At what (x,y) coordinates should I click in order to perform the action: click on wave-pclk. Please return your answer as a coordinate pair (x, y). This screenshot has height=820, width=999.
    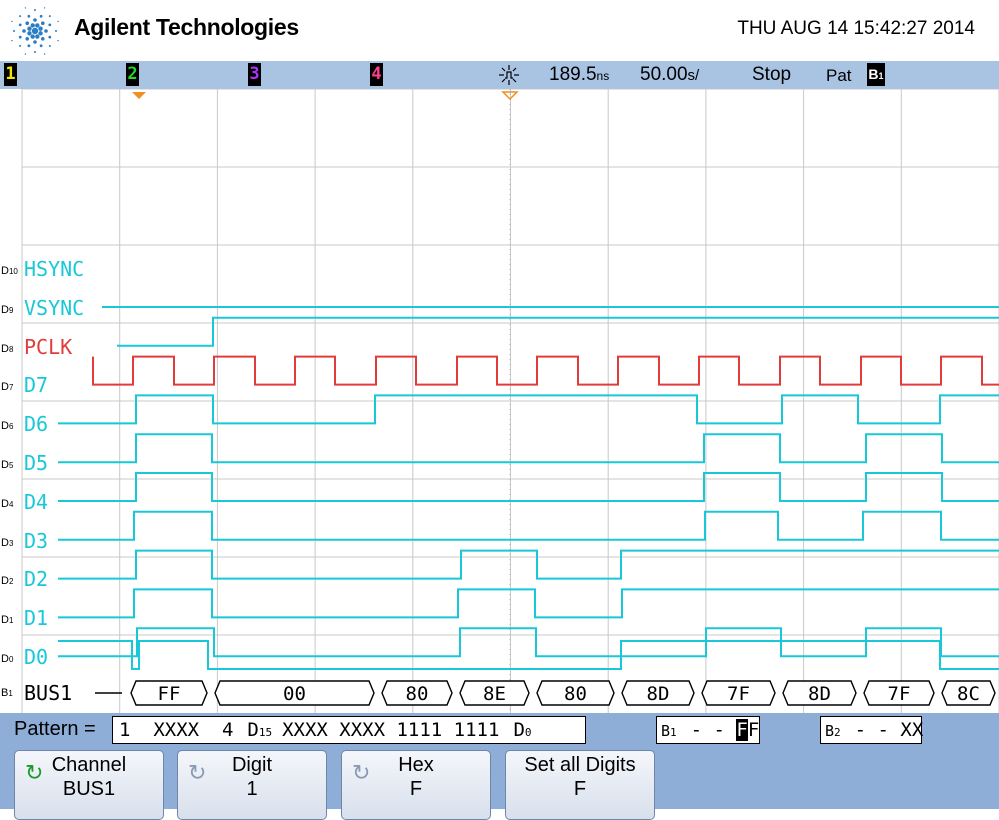
    Looking at the image, I should click on (545, 370).